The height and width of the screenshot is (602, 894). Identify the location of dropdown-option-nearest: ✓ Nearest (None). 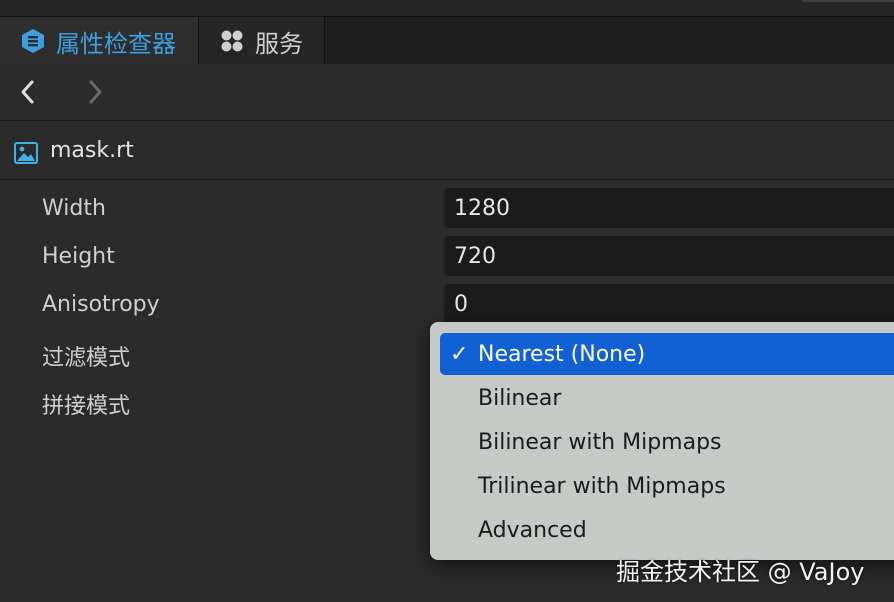
(667, 354).